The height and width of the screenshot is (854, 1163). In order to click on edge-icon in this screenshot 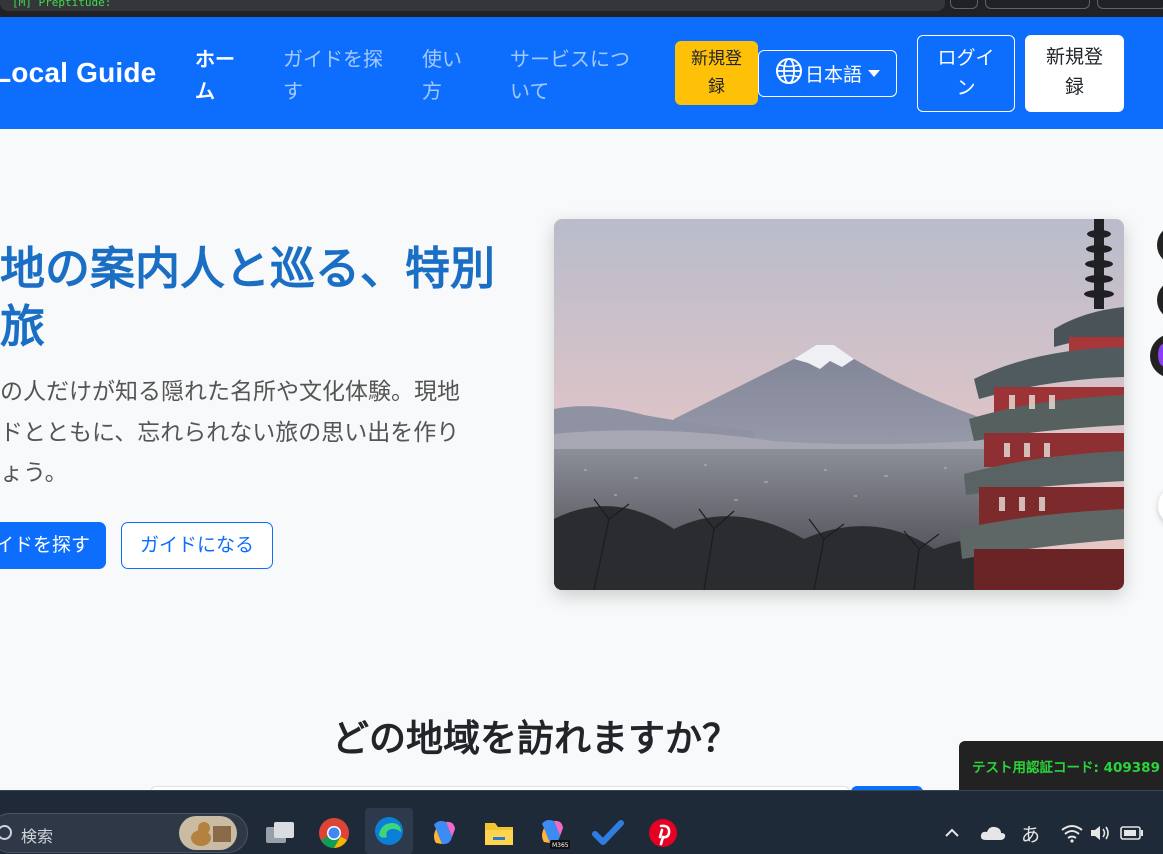, I will do `click(389, 831)`.